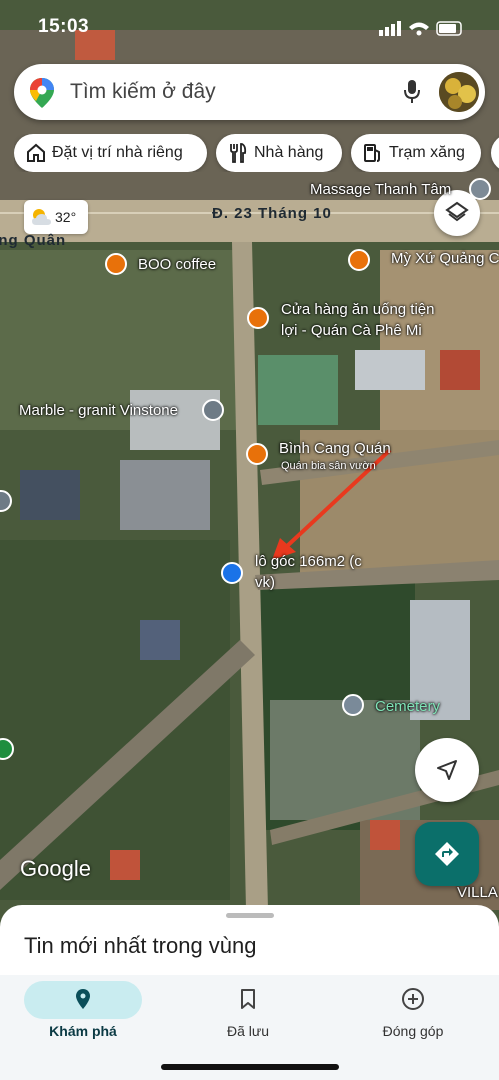  What do you see at coordinates (308, 561) in the screenshot?
I see `place-label-pin-line1: lô góc 166m2 (c` at bounding box center [308, 561].